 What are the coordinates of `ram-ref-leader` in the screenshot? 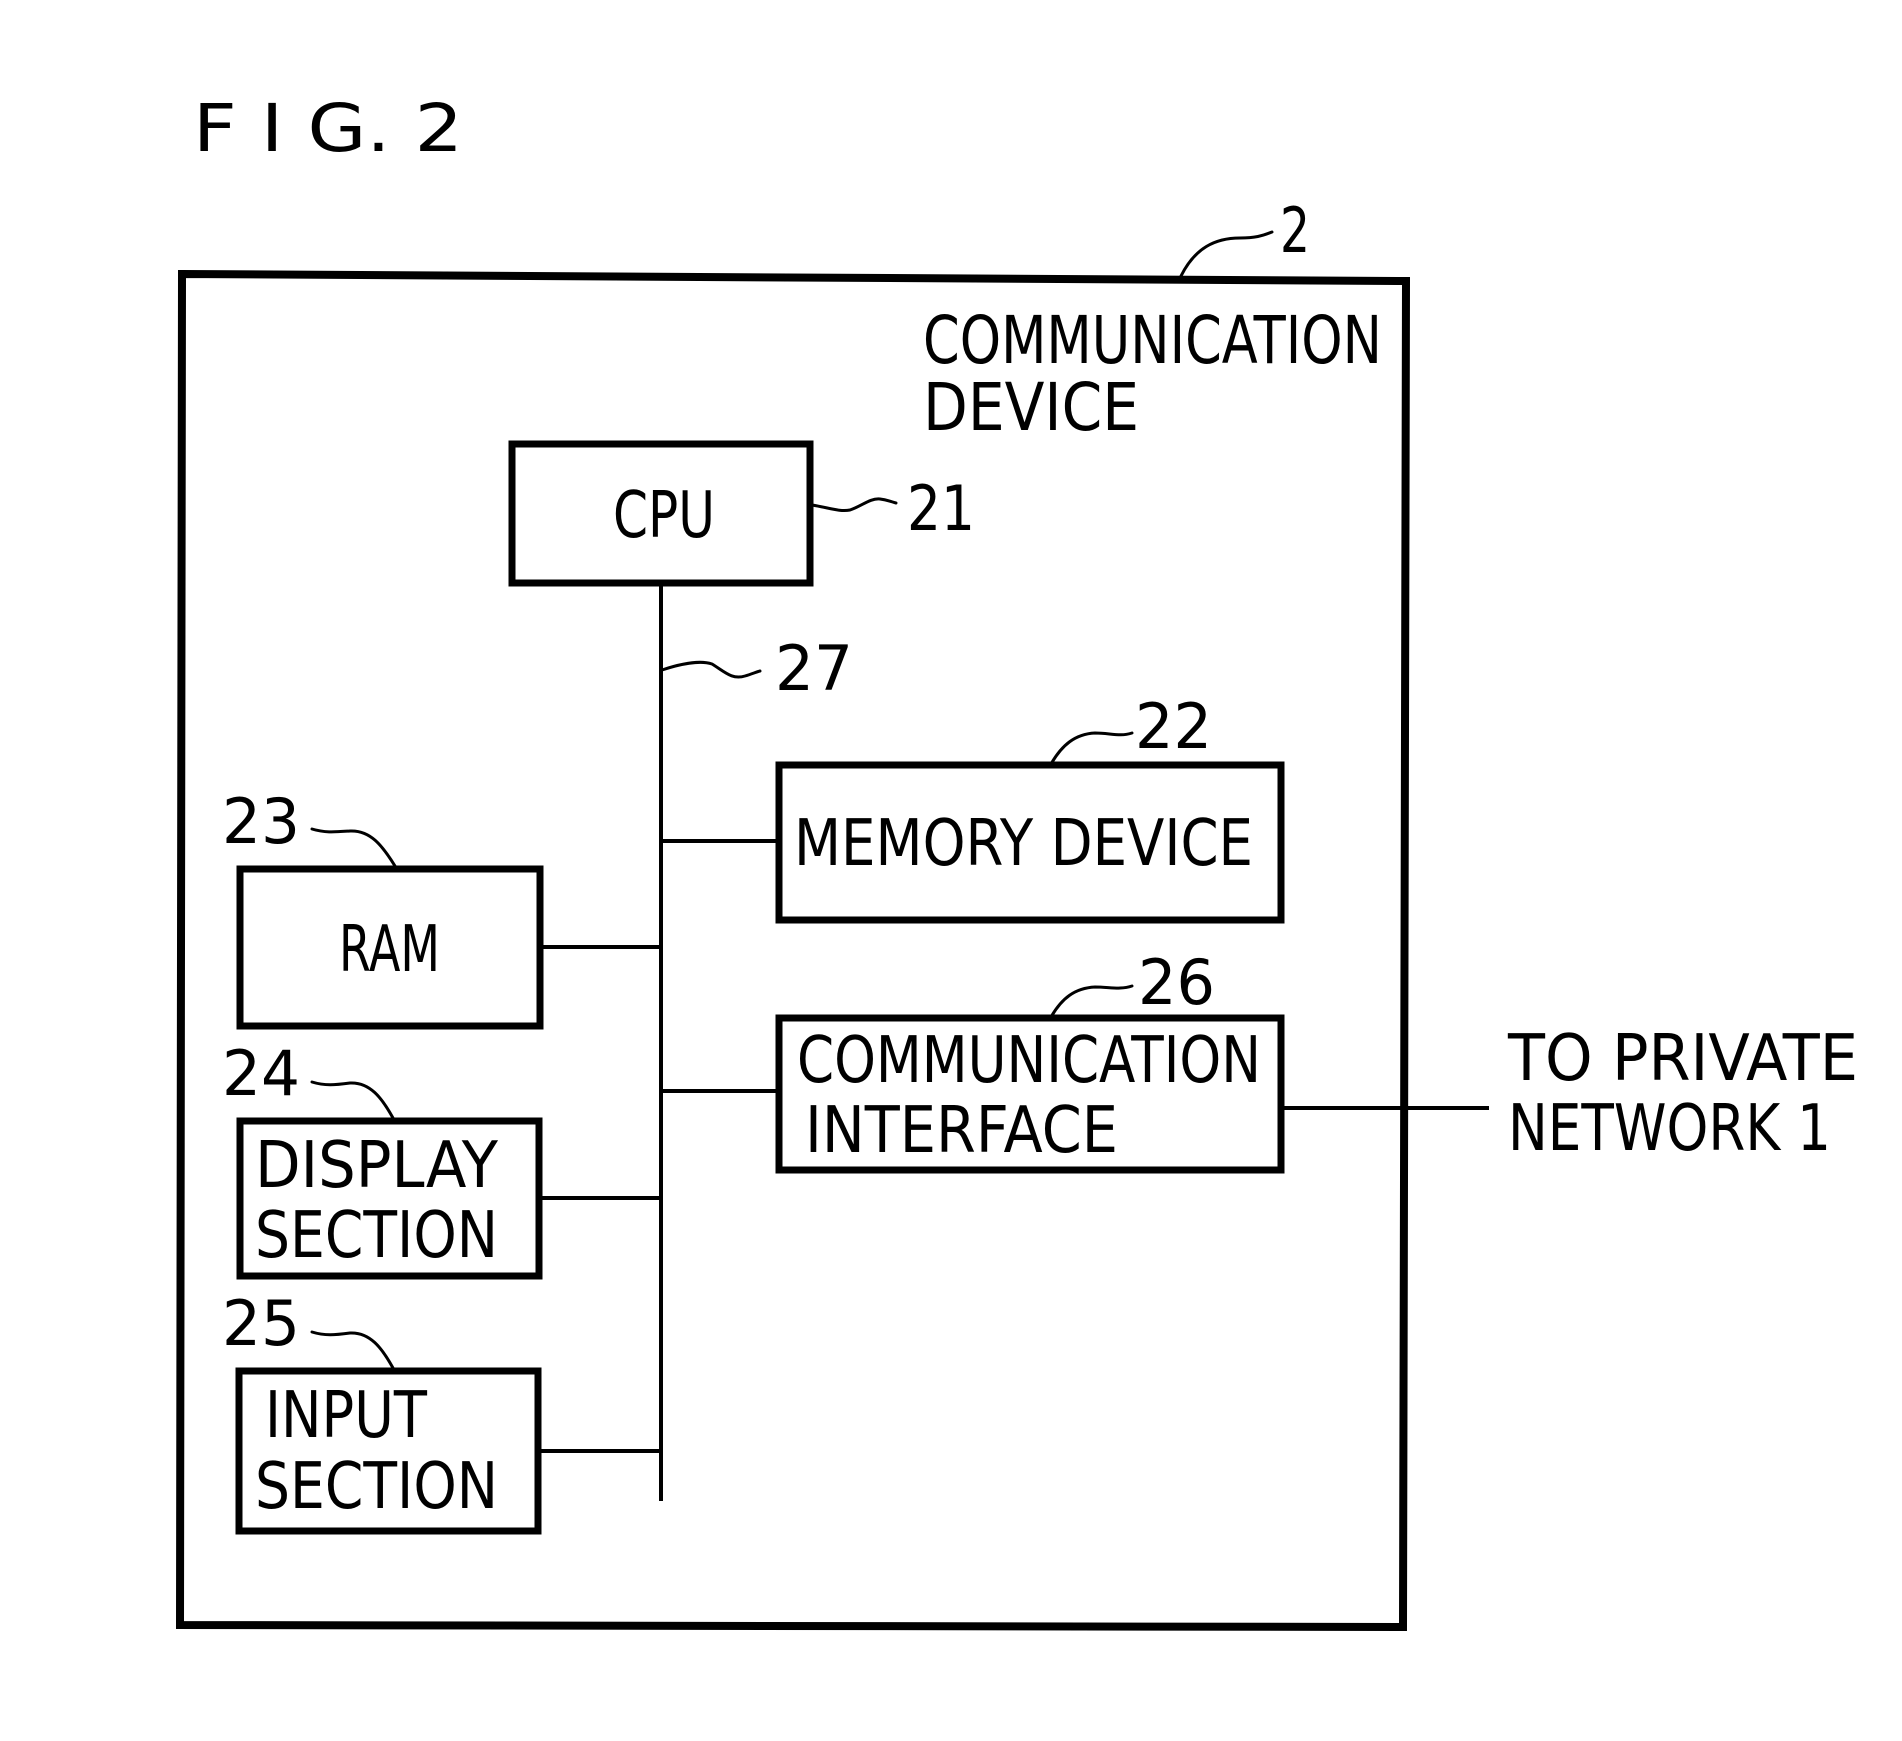 It's located at (353, 847).